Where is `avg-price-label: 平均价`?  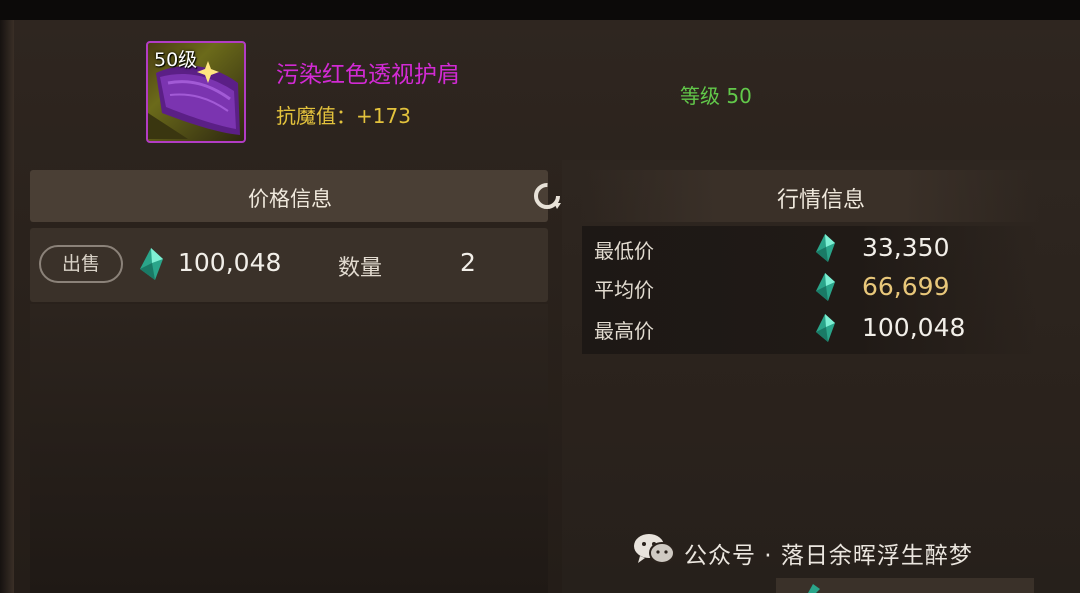
avg-price-label: 平均价 is located at coordinates (624, 290).